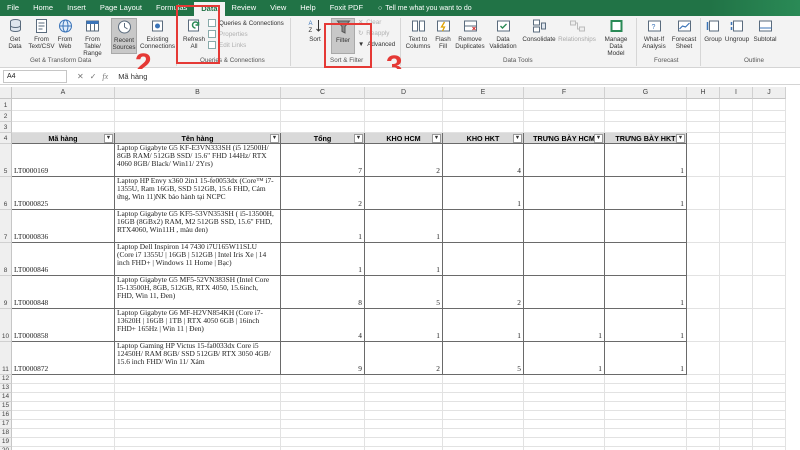 The height and width of the screenshot is (450, 800). I want to click on product-code-cell: LT0000825, so click(63, 193).